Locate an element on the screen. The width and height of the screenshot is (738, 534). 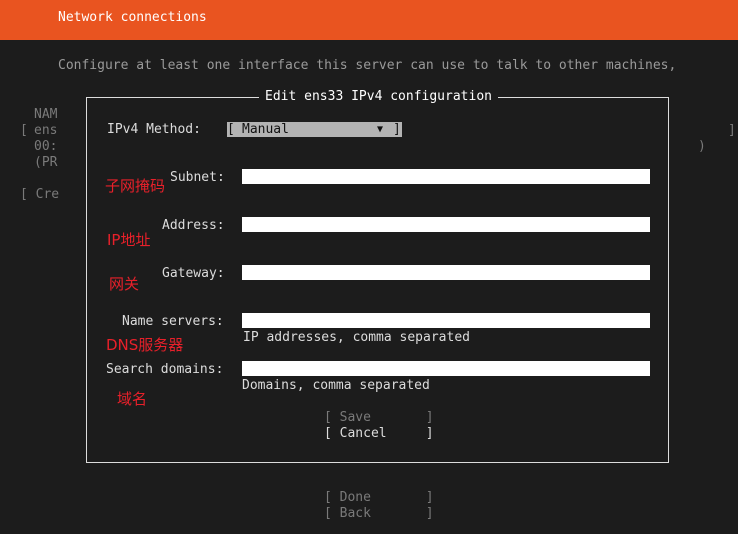
annotation-subnet: 子网掩码 is located at coordinates (135, 186).